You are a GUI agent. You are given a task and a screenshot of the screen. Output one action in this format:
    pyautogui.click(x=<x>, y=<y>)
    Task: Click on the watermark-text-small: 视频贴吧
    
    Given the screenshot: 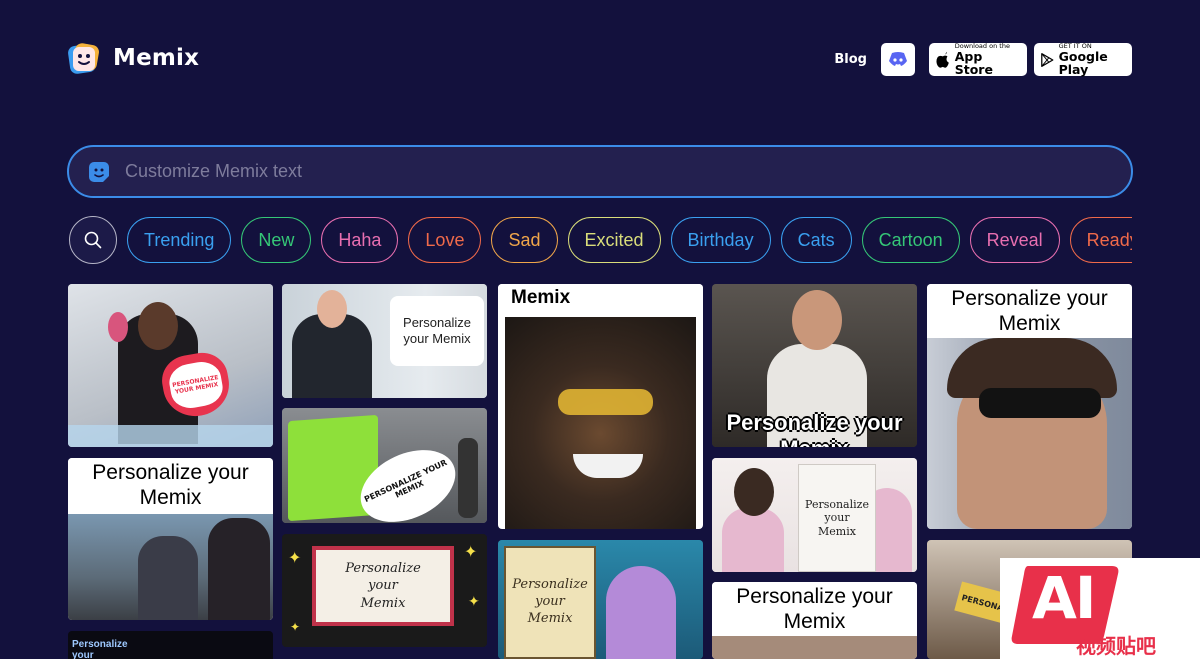 What is the action you would take?
    pyautogui.click(x=1116, y=646)
    